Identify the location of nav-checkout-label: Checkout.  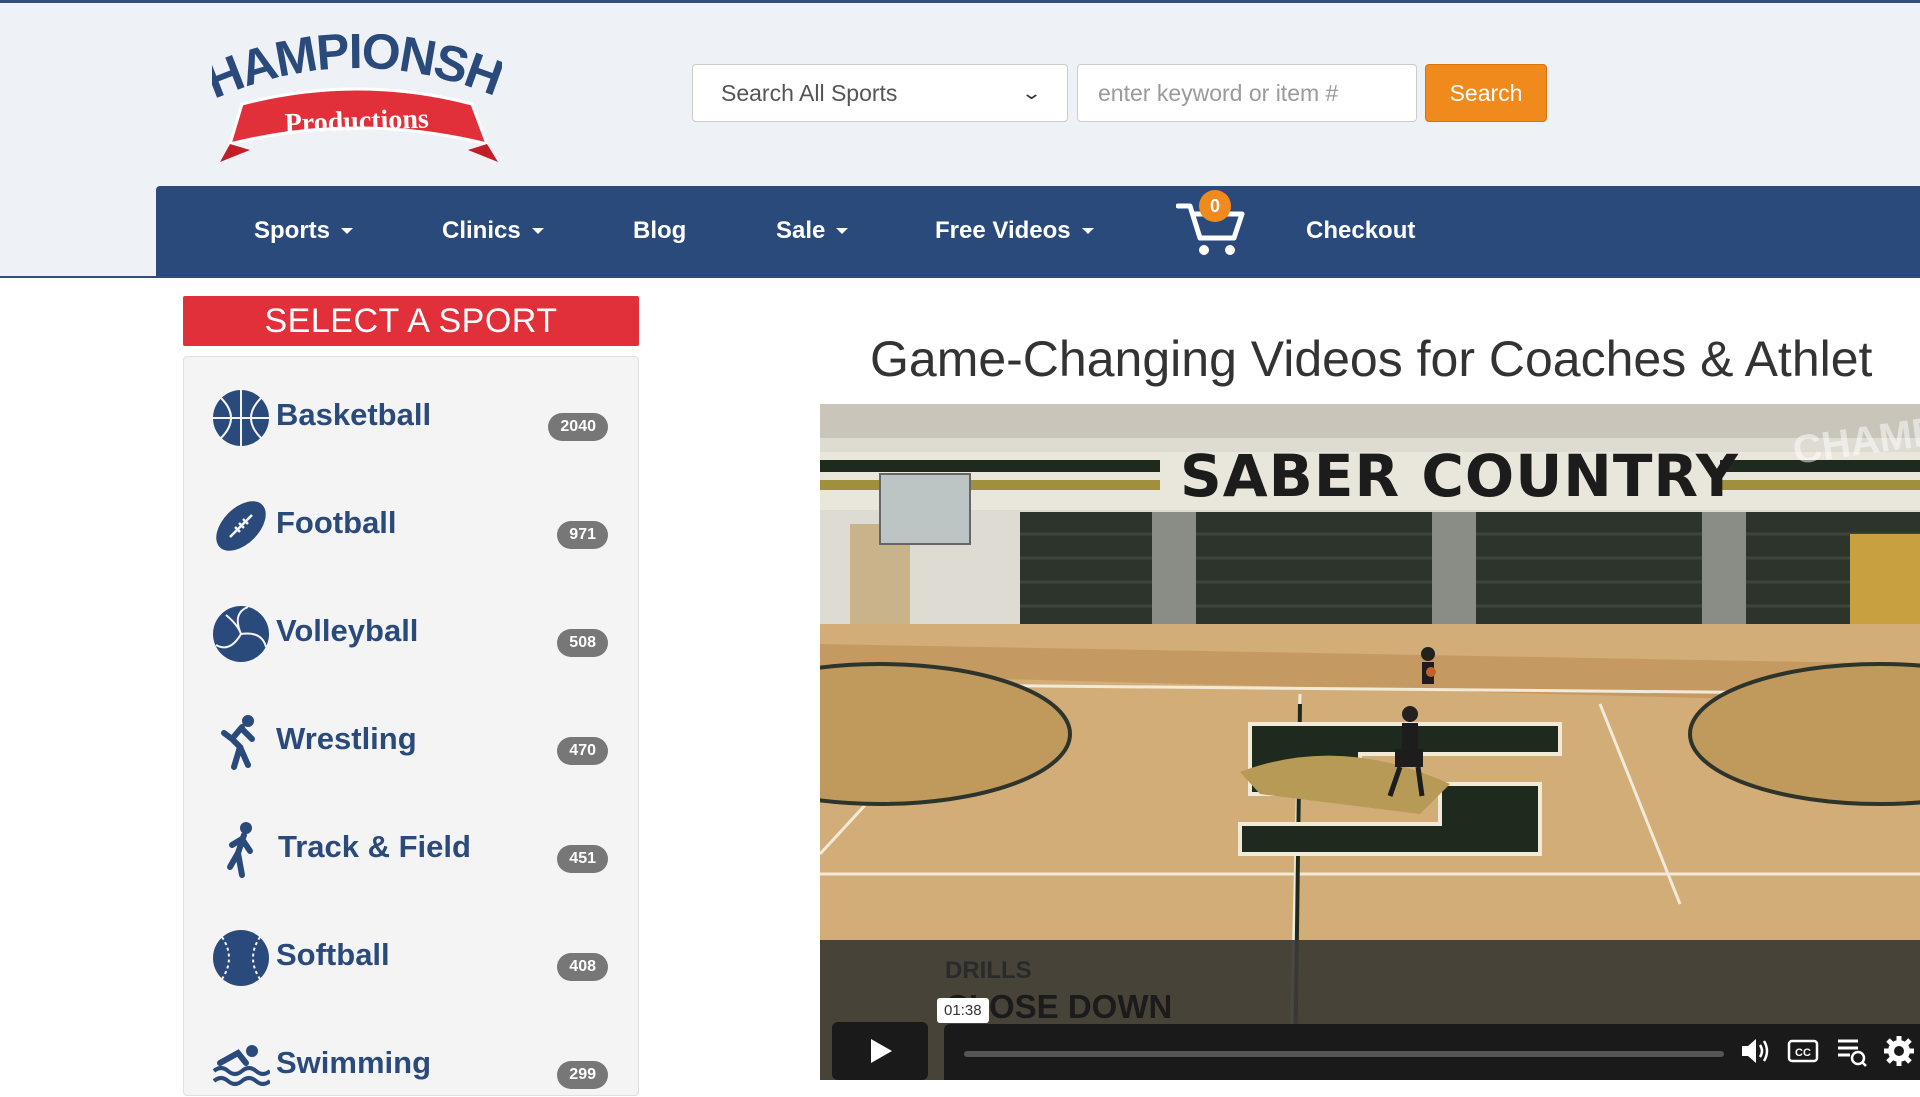
(1361, 230).